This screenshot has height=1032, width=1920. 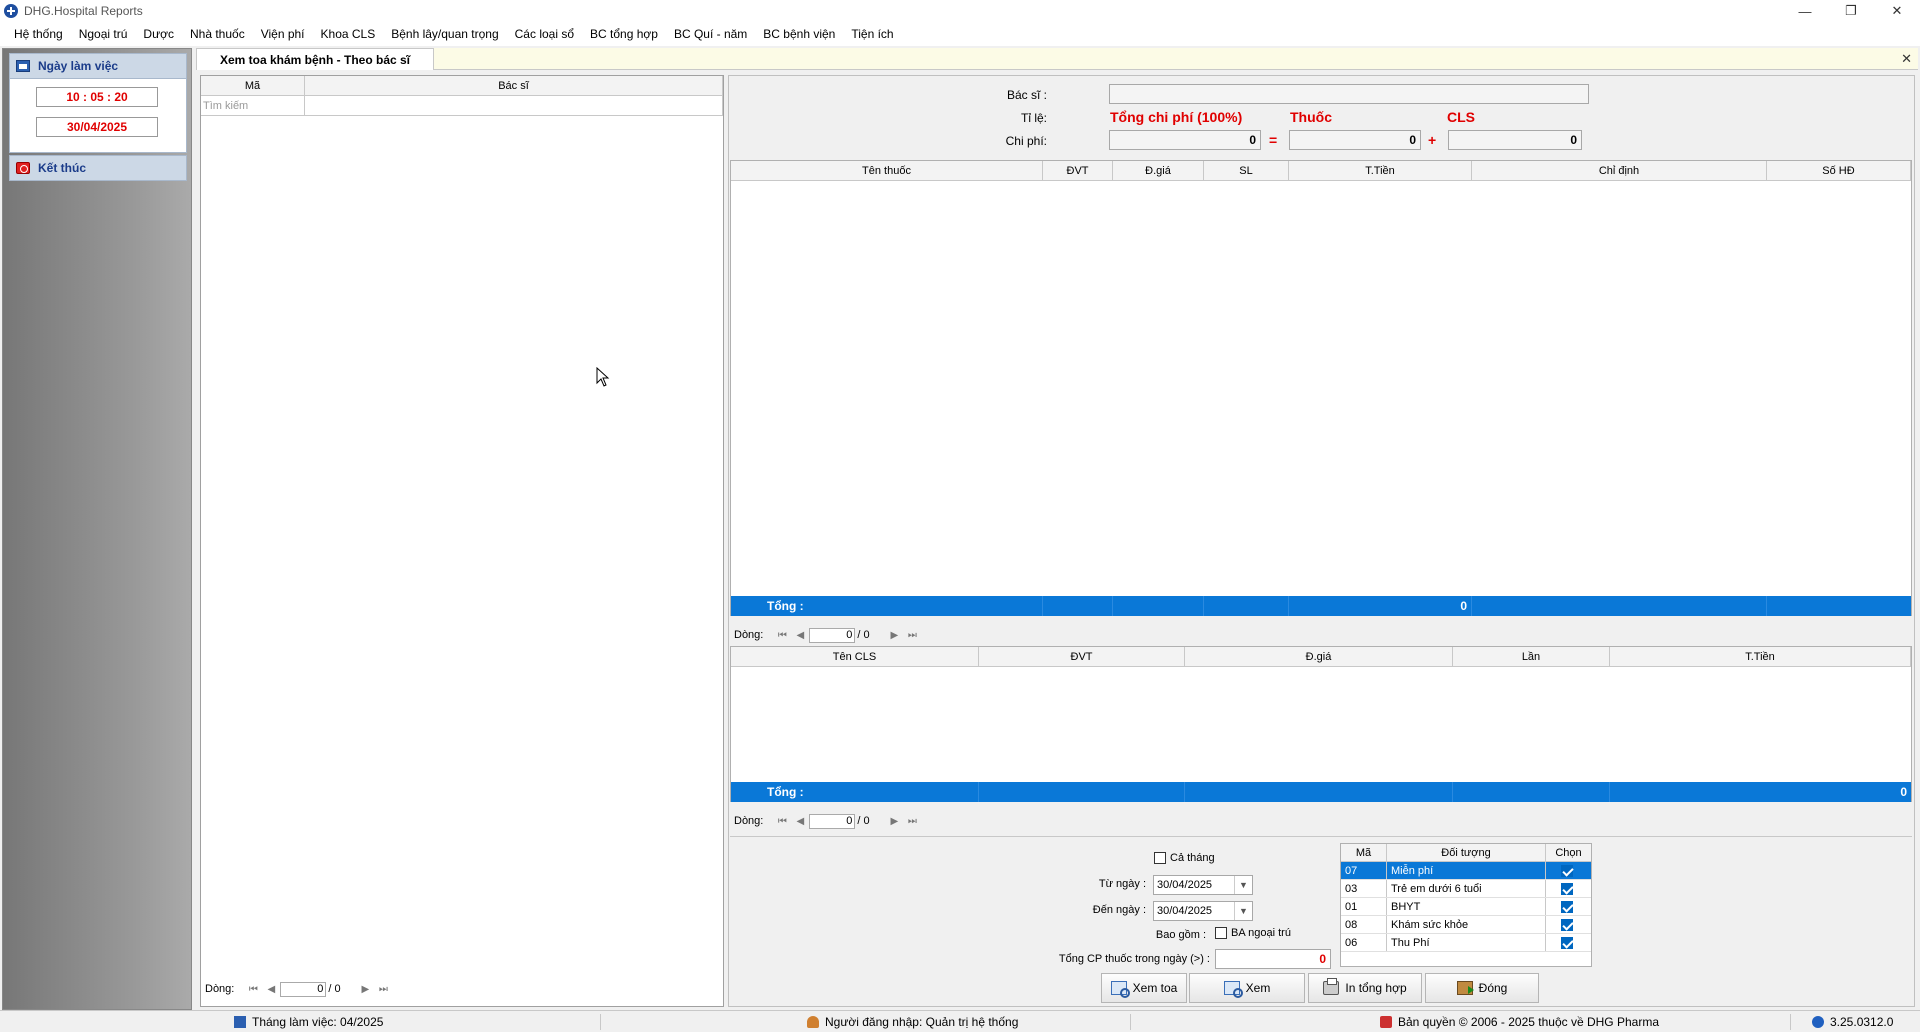 What do you see at coordinates (544, 34) in the screenshot?
I see `menu-cac-loai-so: Các loại sổ` at bounding box center [544, 34].